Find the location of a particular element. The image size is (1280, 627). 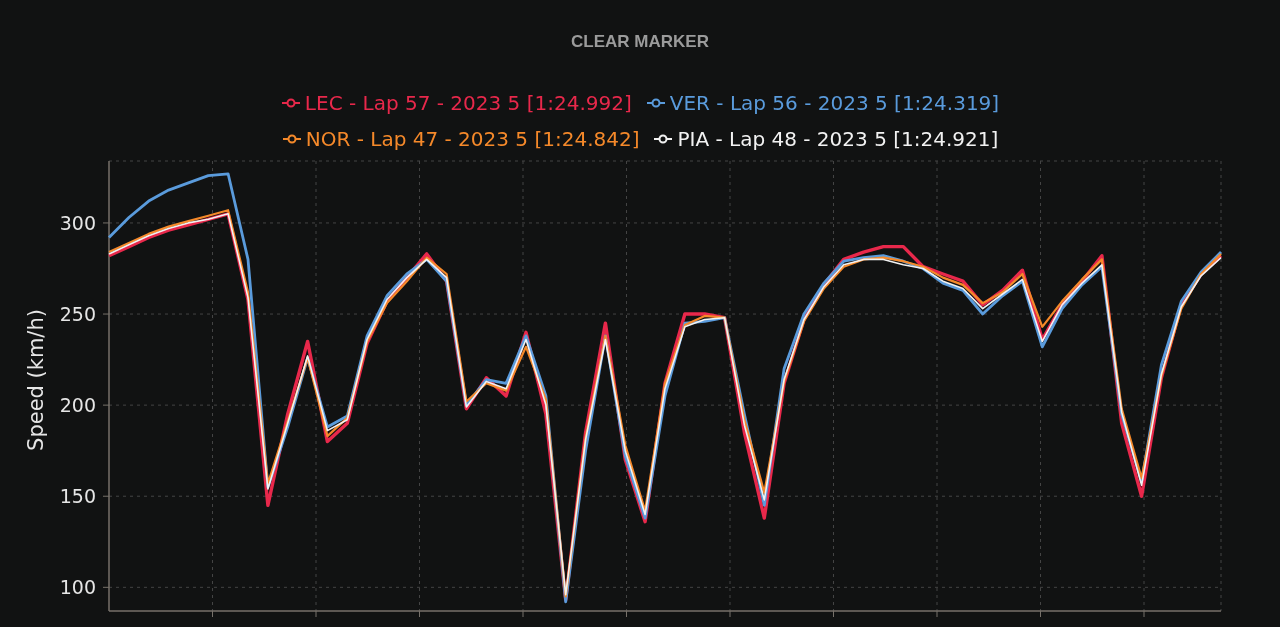

legend-item: NOR - Lap 47 - 2023 5 [1:24.842] is located at coordinates (460, 139).